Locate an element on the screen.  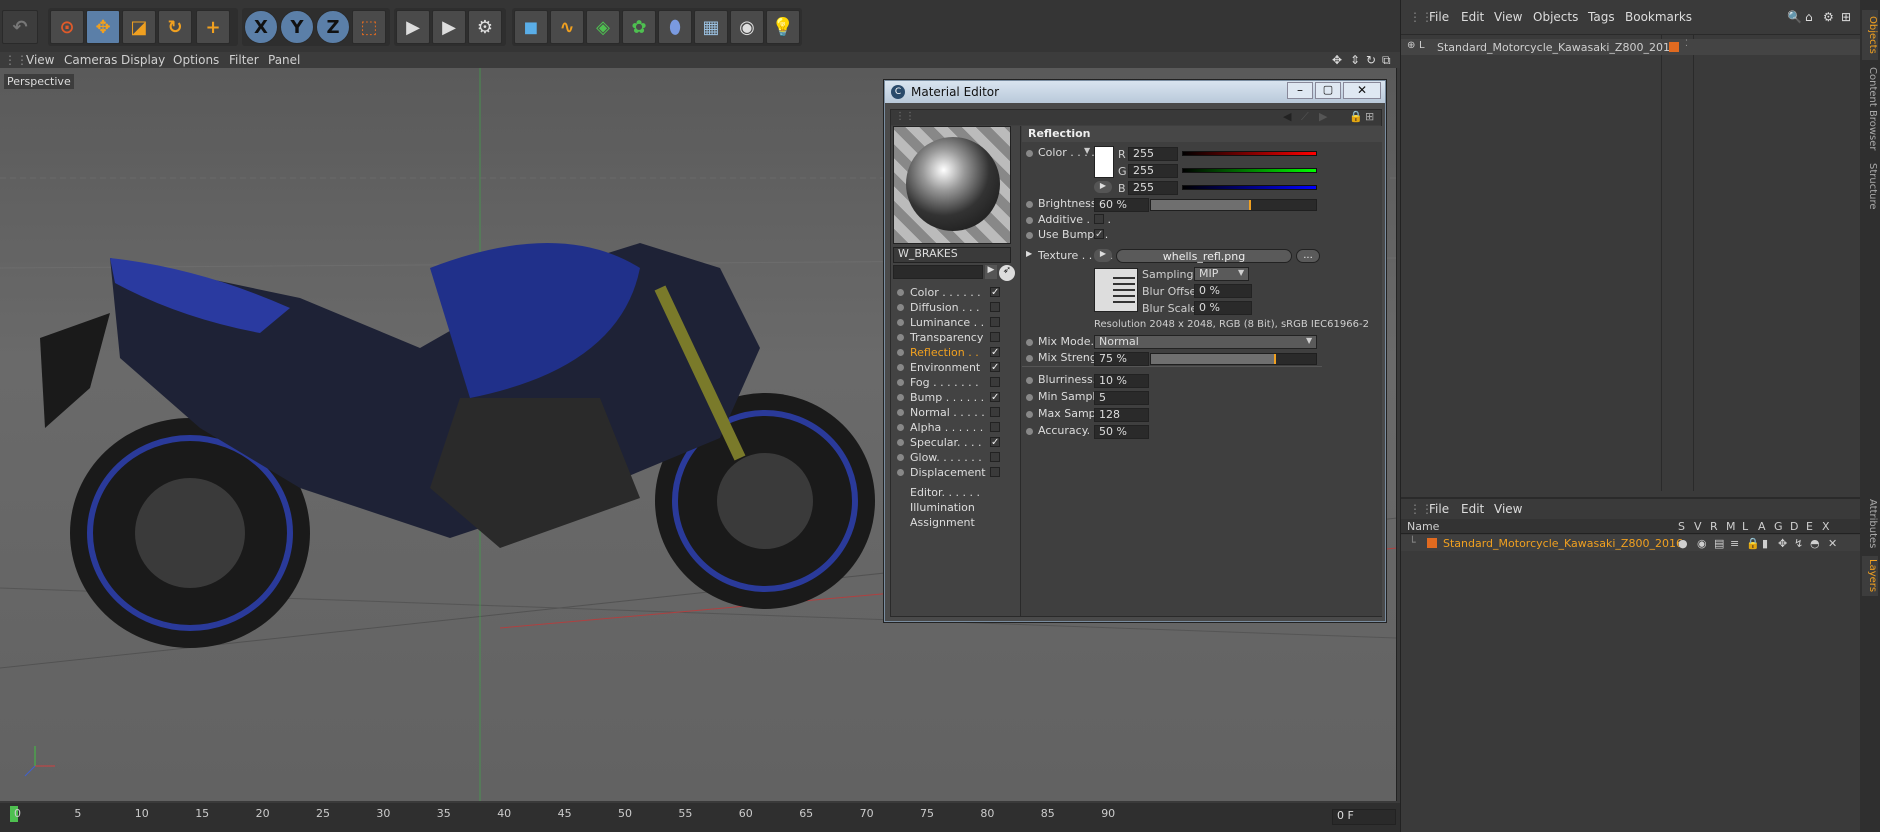
viewport-maximize-icon: ⧉ is located at coordinates (1386, 60).